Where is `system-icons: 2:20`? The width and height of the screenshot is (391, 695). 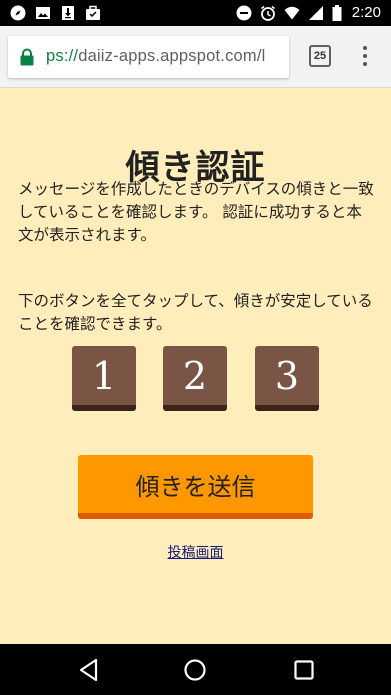 system-icons: 2:20 is located at coordinates (308, 12).